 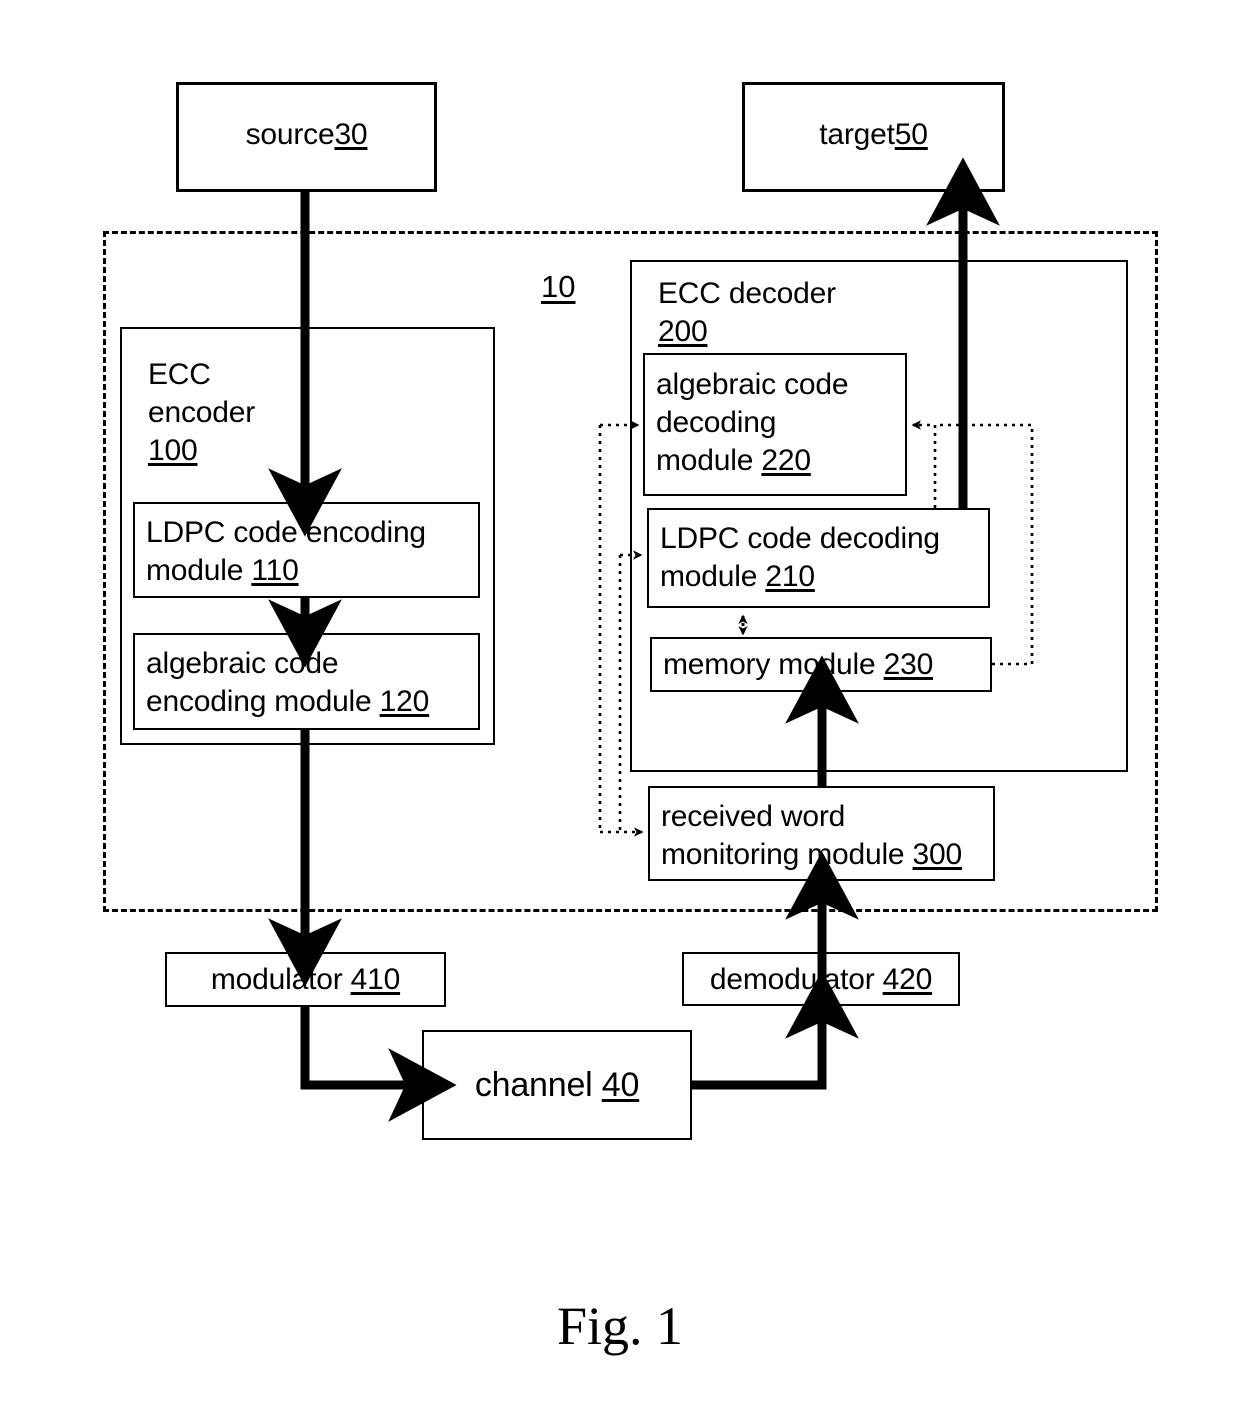 I want to click on figure-caption: Fig. 1, so click(x=620, y=1326).